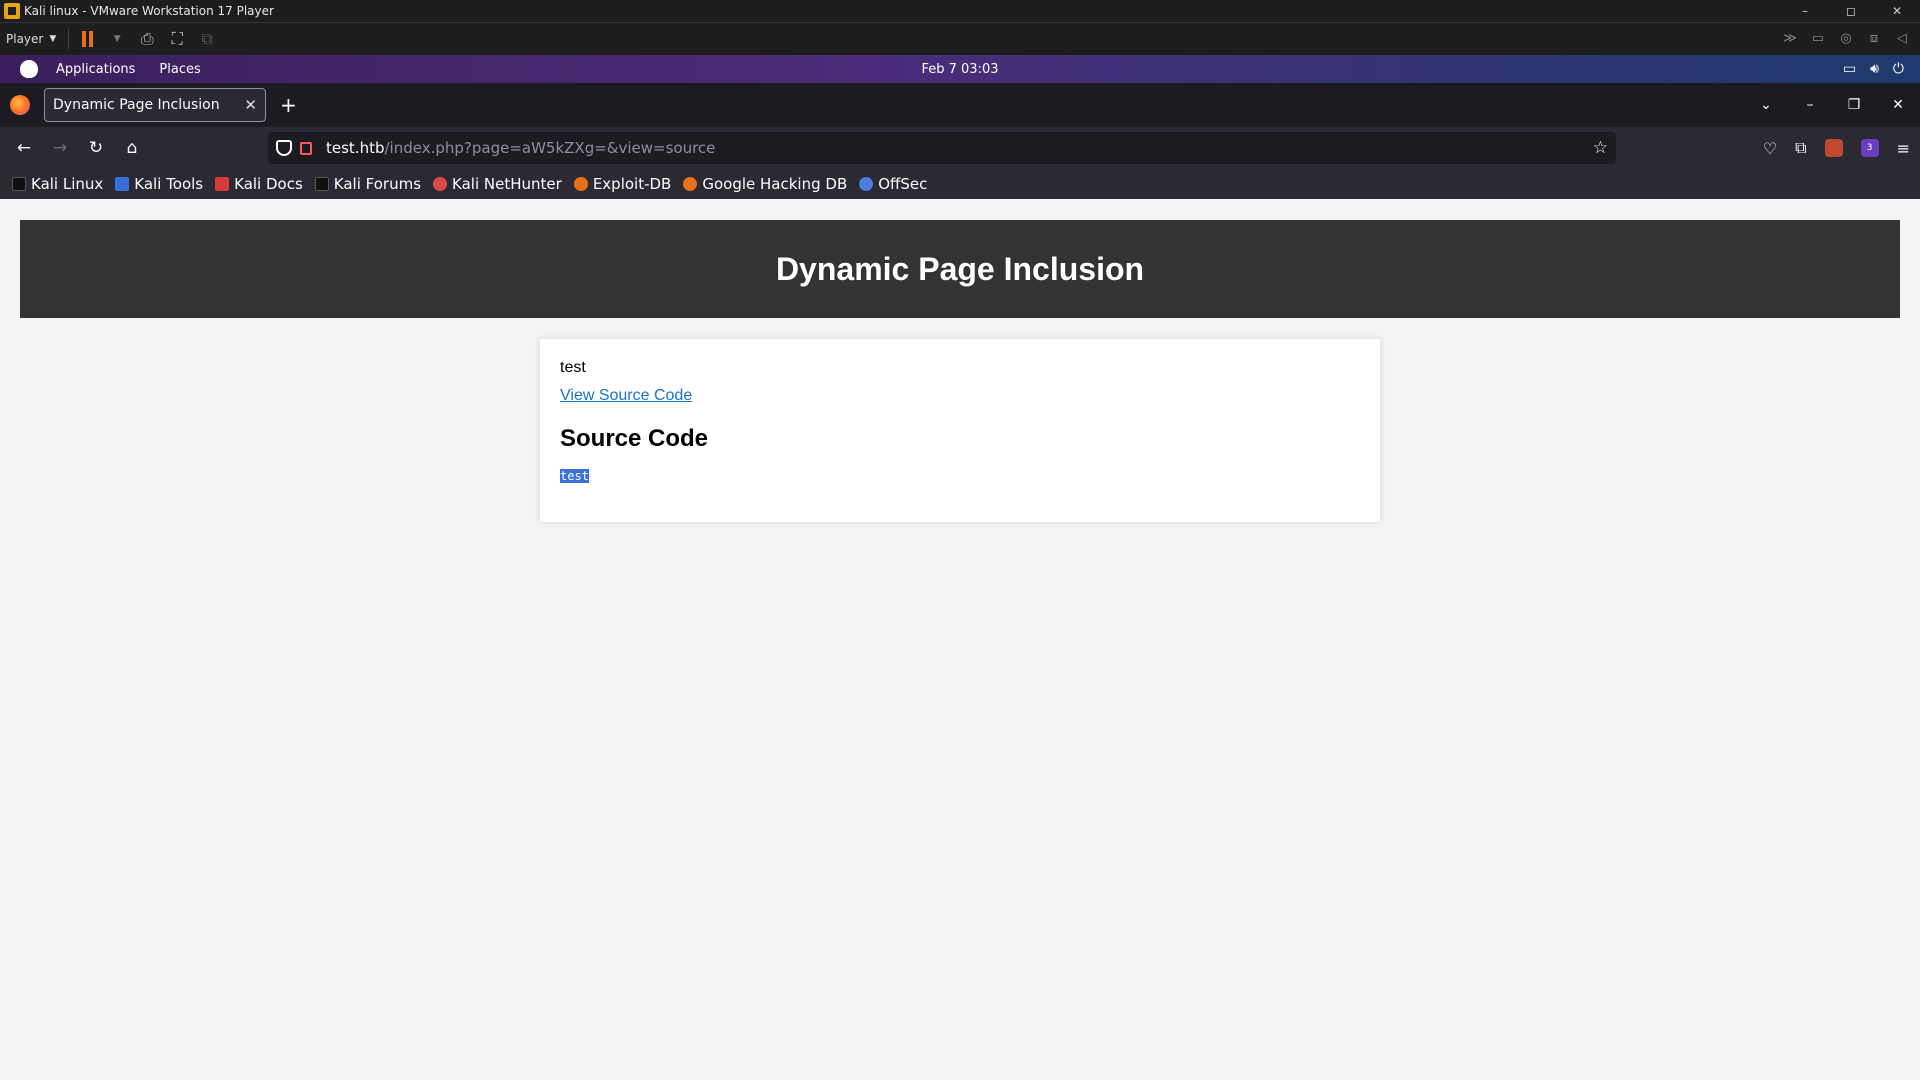 This screenshot has width=1920, height=1080. I want to click on bookmark-label: OffSec, so click(903, 184).